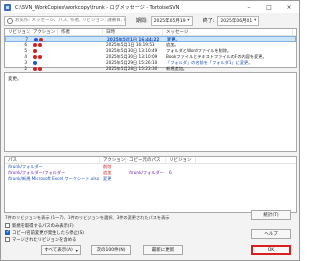  I want to click on from-date-value: 2025年05月19, so click(169, 21).